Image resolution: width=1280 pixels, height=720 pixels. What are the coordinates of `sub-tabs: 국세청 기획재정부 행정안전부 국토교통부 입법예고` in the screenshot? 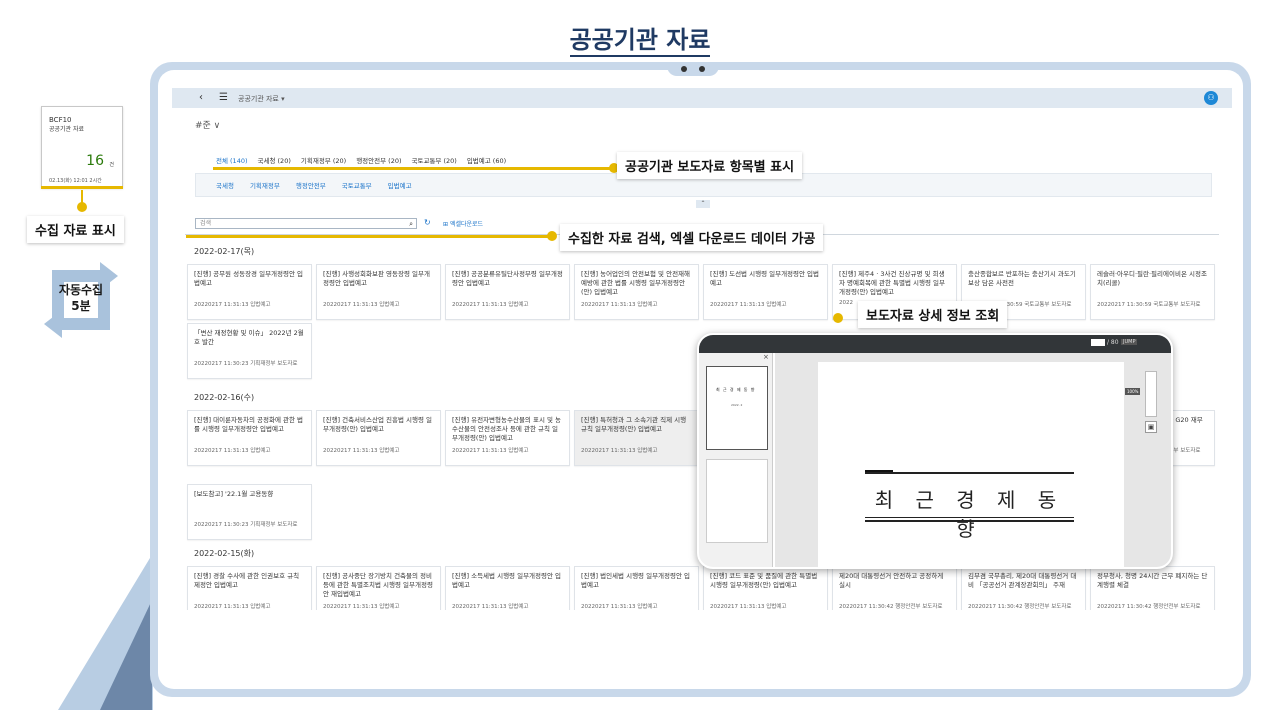 It's located at (322, 185).